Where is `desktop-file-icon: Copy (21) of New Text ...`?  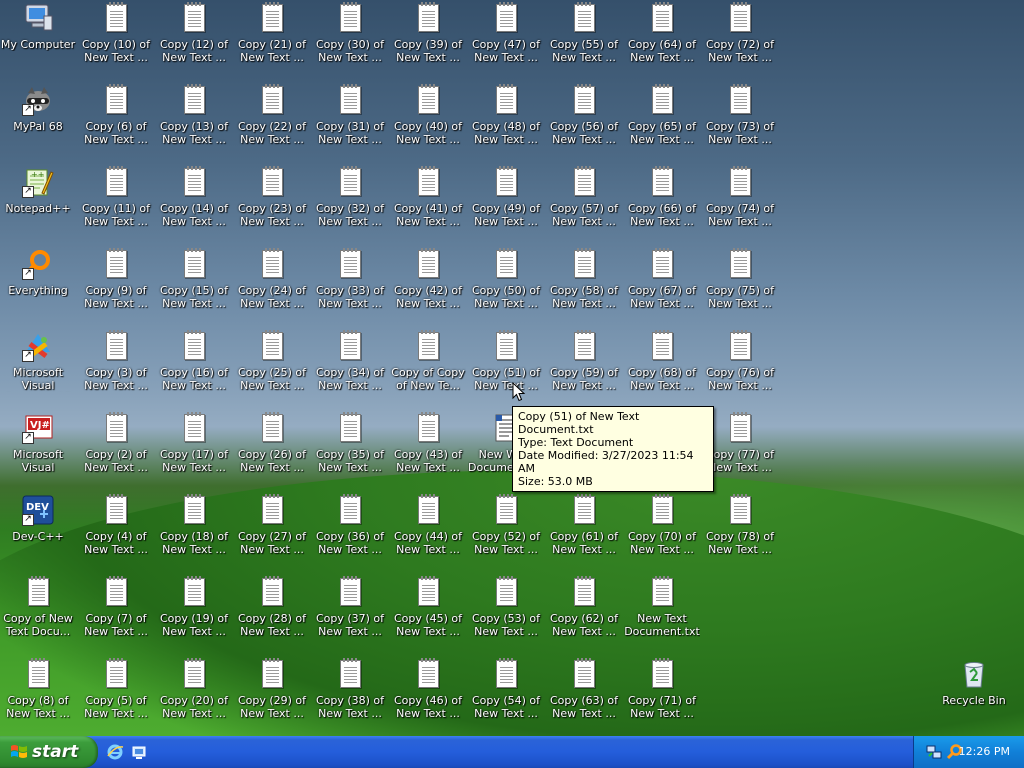
desktop-file-icon: Copy (21) of New Text ... is located at coordinates (272, 38).